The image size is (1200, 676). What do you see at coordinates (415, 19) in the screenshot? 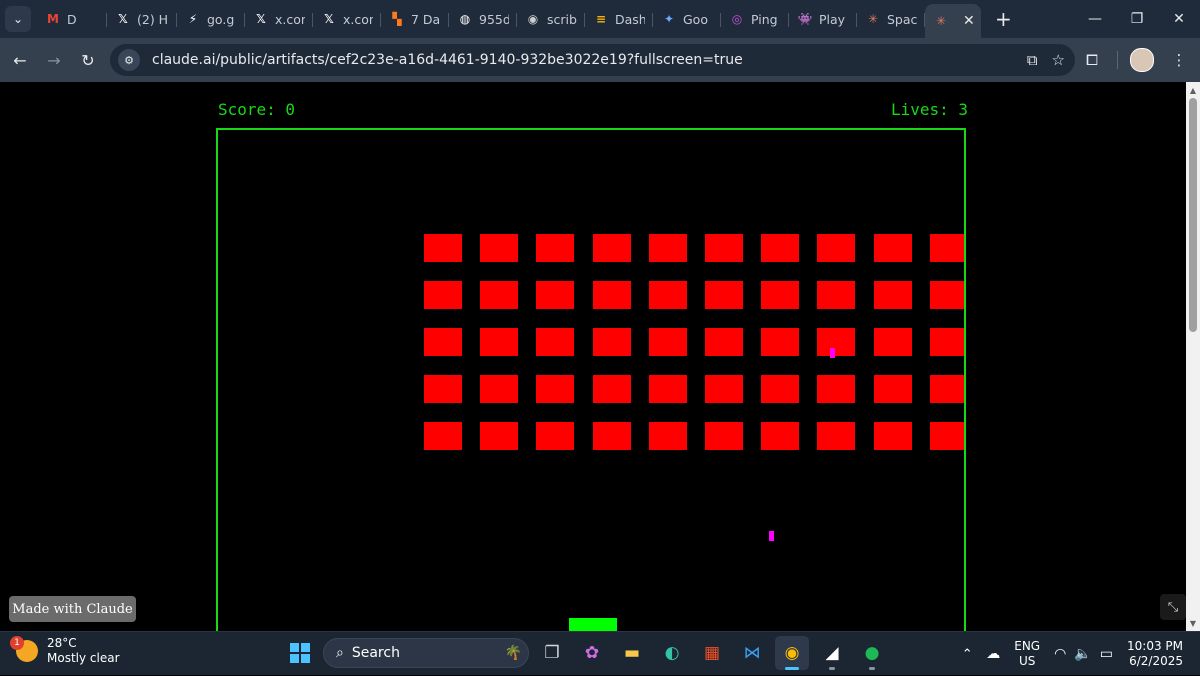
I see `tab-5: ▚ 7 Da` at bounding box center [415, 19].